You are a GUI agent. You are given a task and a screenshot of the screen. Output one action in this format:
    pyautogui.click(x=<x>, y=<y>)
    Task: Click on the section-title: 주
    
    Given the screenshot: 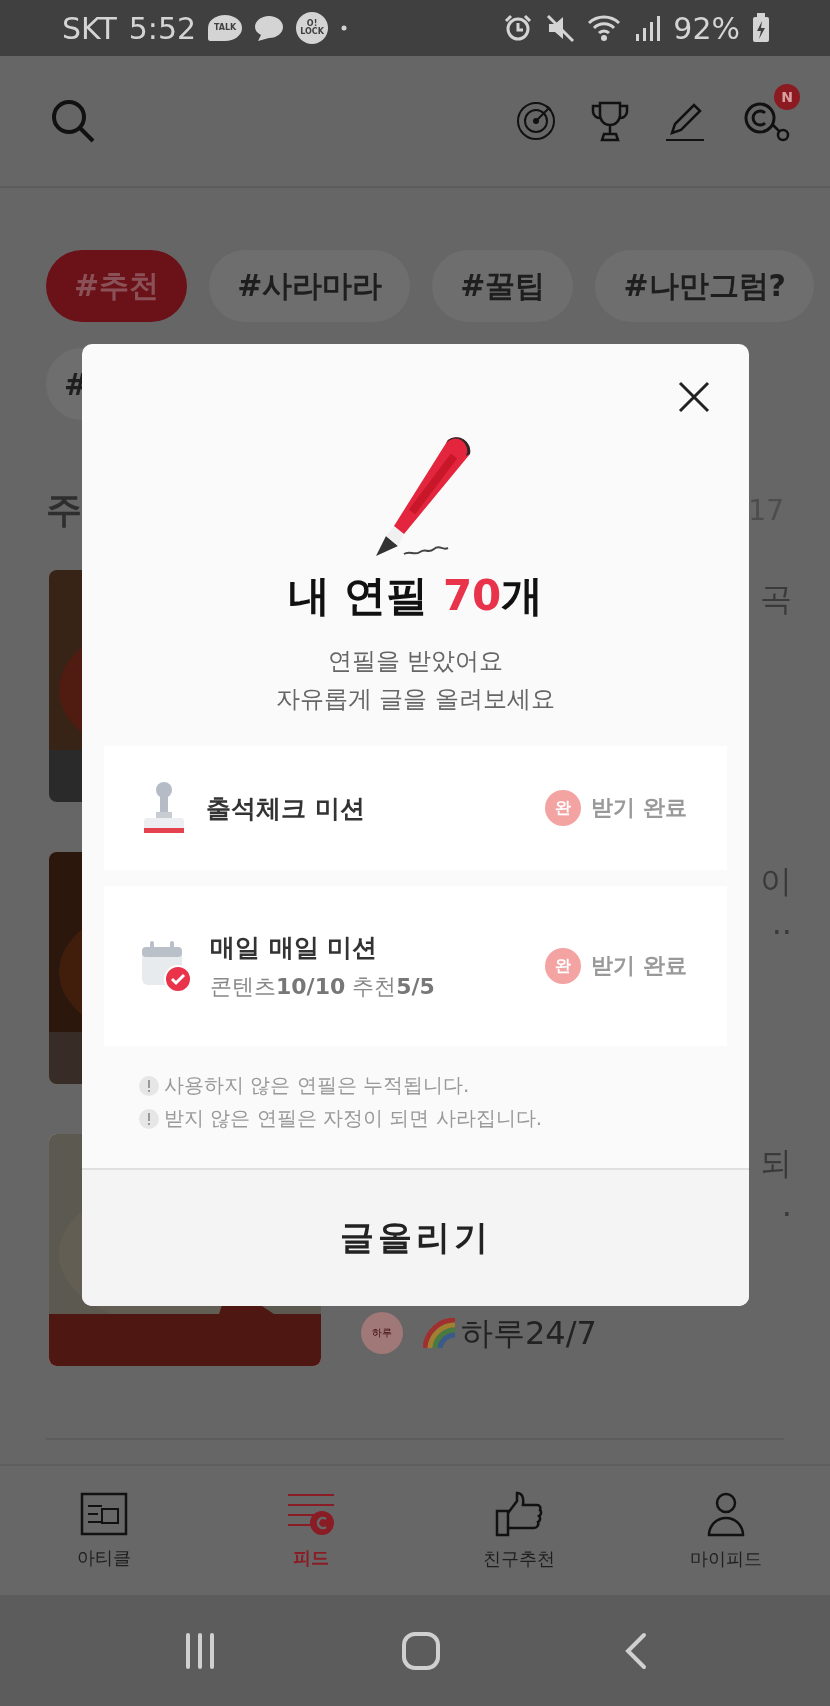 What is the action you would take?
    pyautogui.click(x=64, y=509)
    